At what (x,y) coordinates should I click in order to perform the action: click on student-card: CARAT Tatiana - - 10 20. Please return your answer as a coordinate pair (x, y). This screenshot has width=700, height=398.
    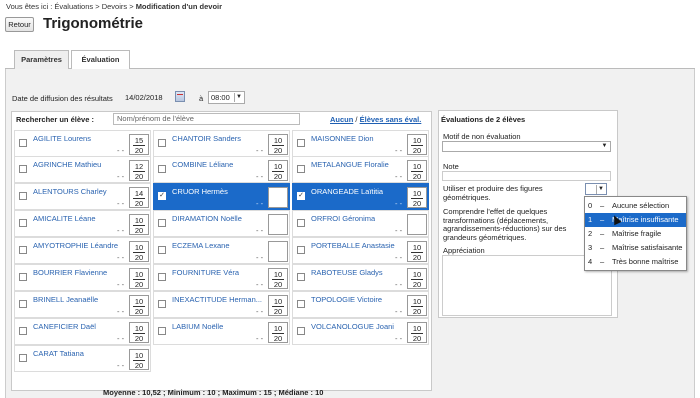
    Looking at the image, I should click on (82, 358).